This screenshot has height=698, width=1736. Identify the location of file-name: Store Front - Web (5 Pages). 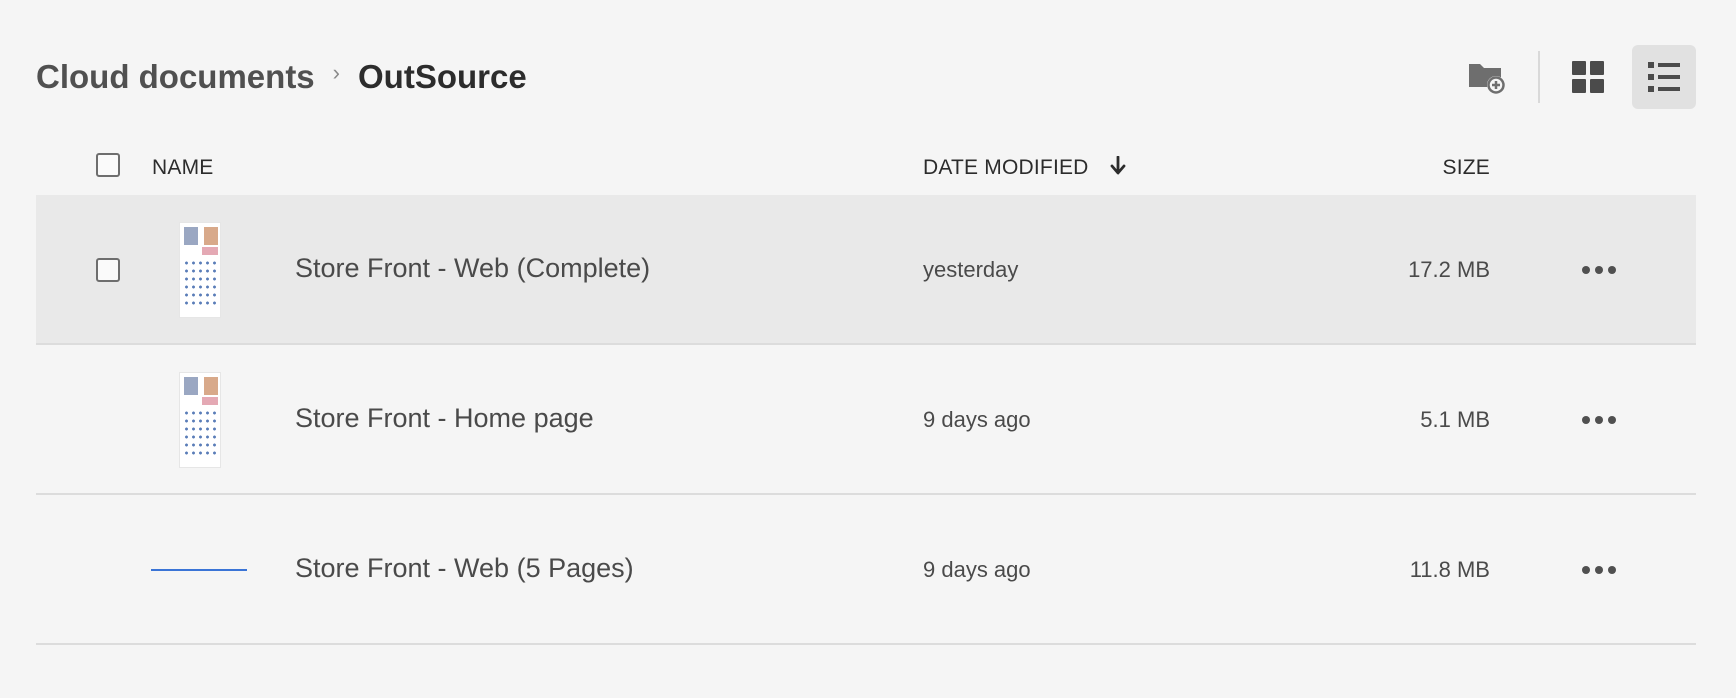
(464, 568).